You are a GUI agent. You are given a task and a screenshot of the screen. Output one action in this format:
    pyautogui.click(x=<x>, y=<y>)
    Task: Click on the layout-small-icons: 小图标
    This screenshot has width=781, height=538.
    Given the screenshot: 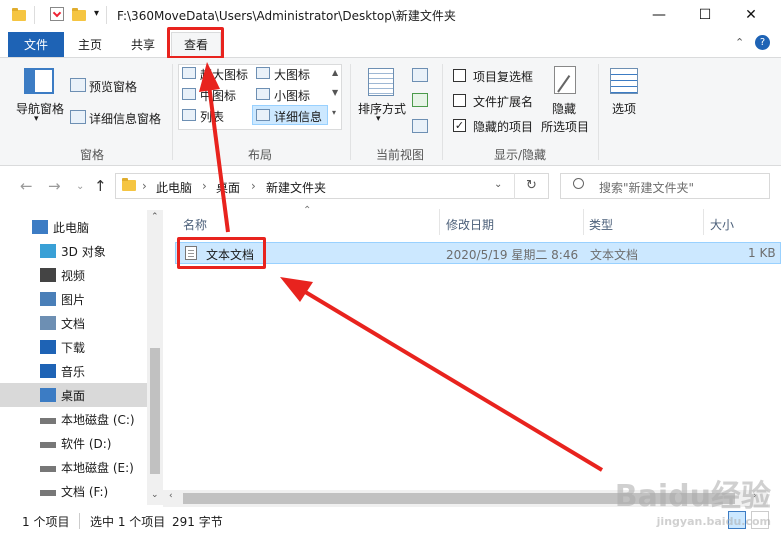 What is the action you would take?
    pyautogui.click(x=292, y=95)
    